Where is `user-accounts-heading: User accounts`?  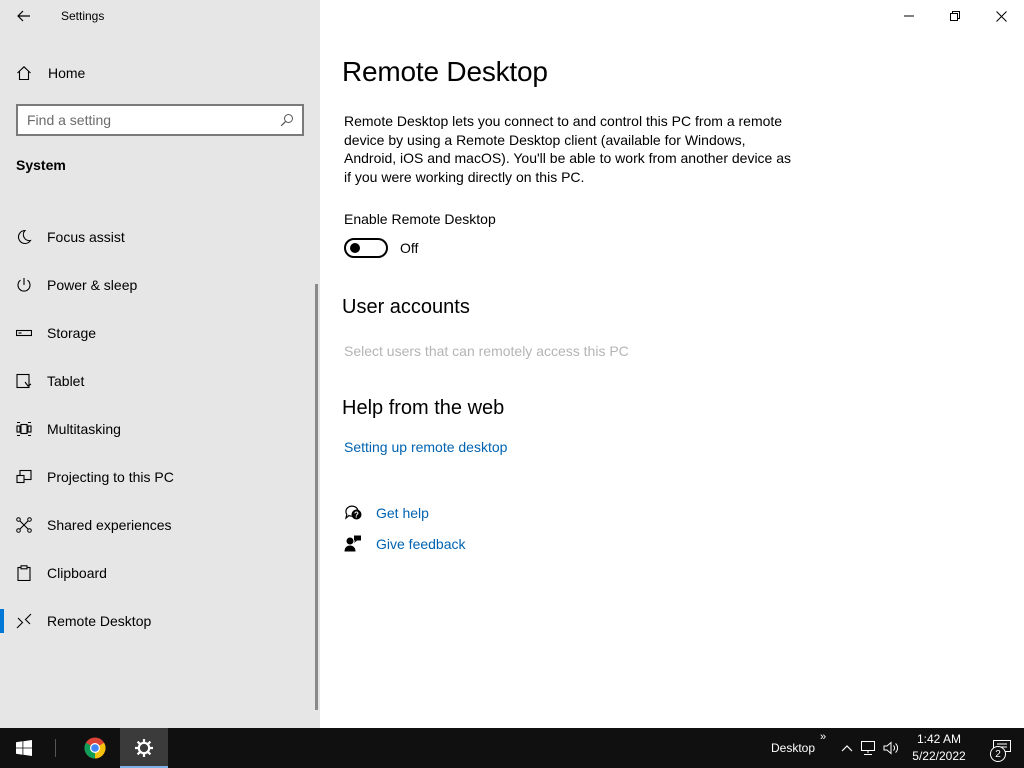
user-accounts-heading: User accounts is located at coordinates (406, 307).